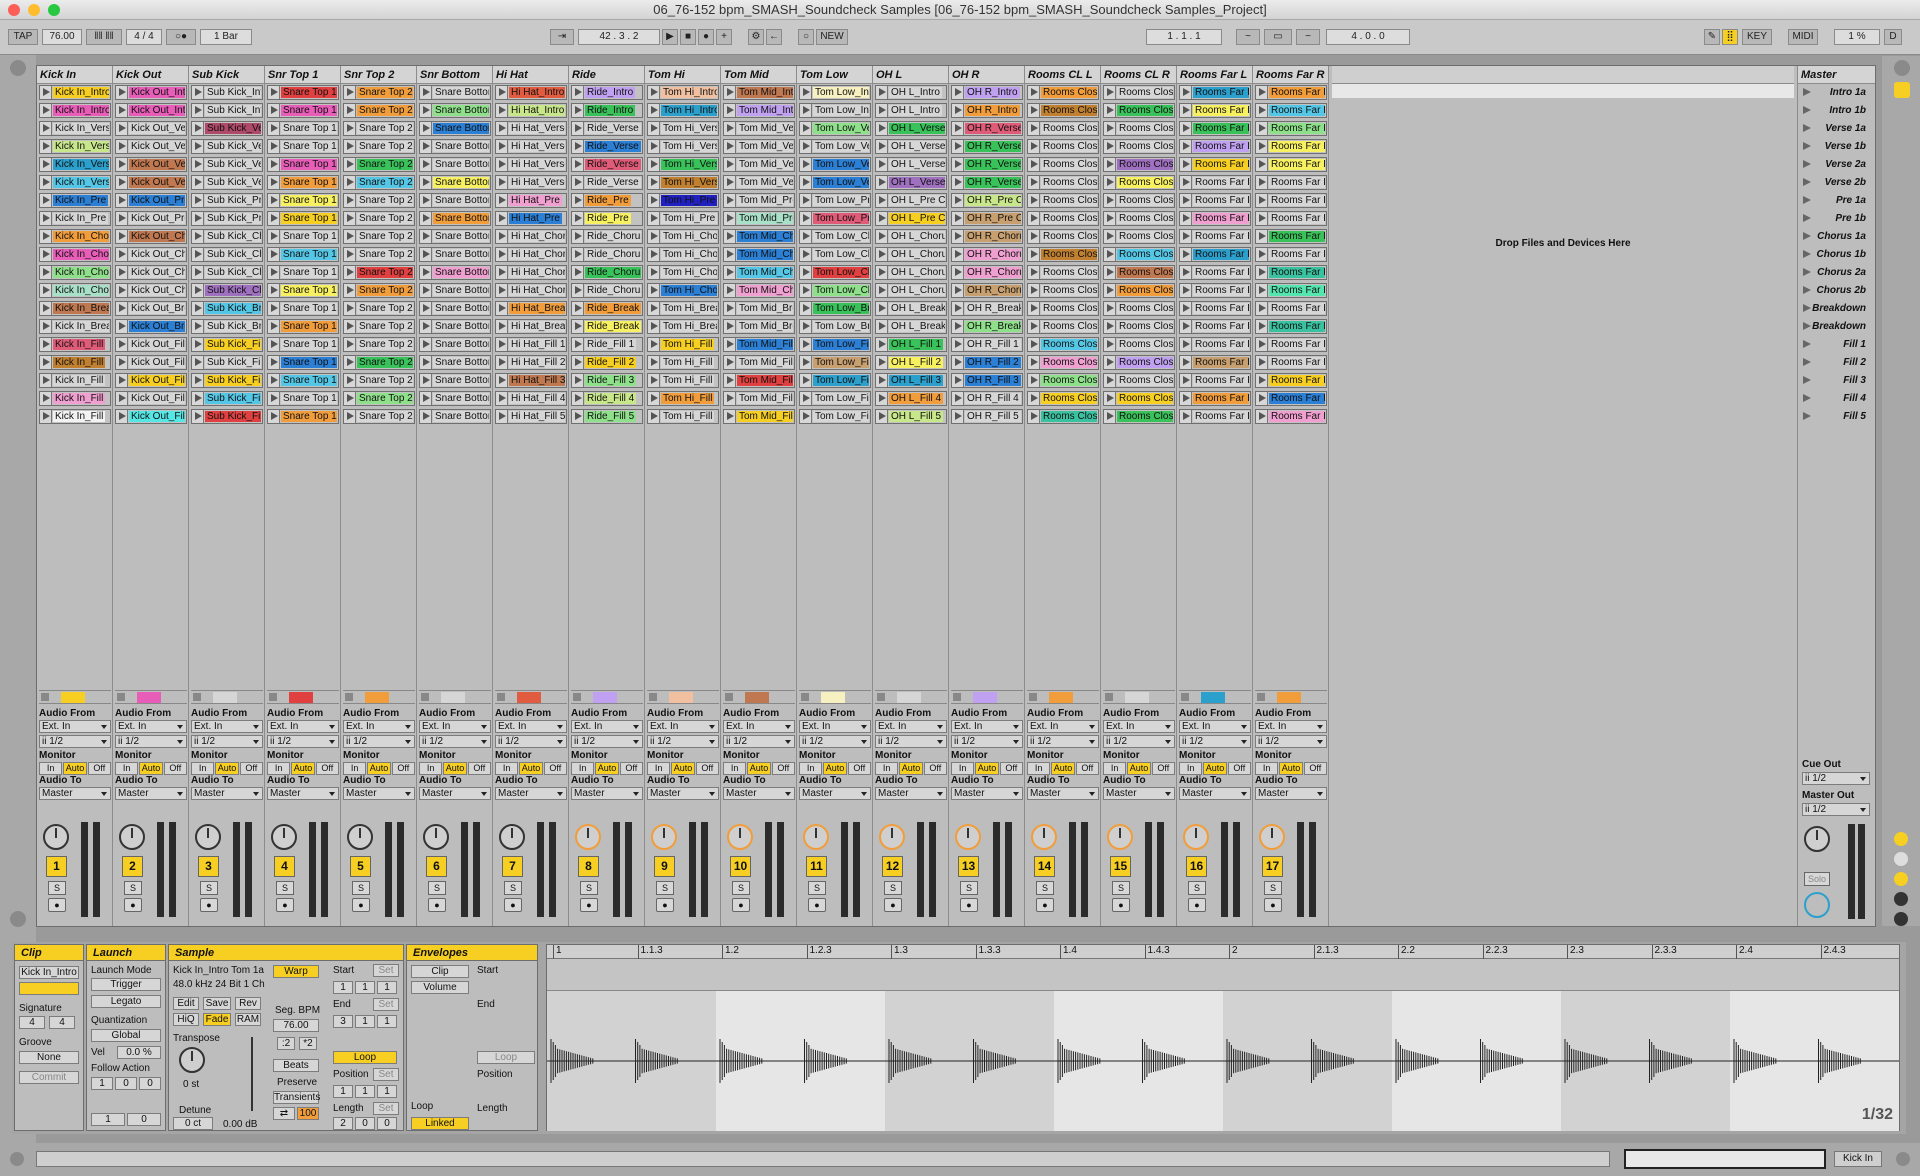 The image size is (1920, 1176). What do you see at coordinates (759, 218) in the screenshot?
I see `clip-slot: Tom Mid_Pre` at bounding box center [759, 218].